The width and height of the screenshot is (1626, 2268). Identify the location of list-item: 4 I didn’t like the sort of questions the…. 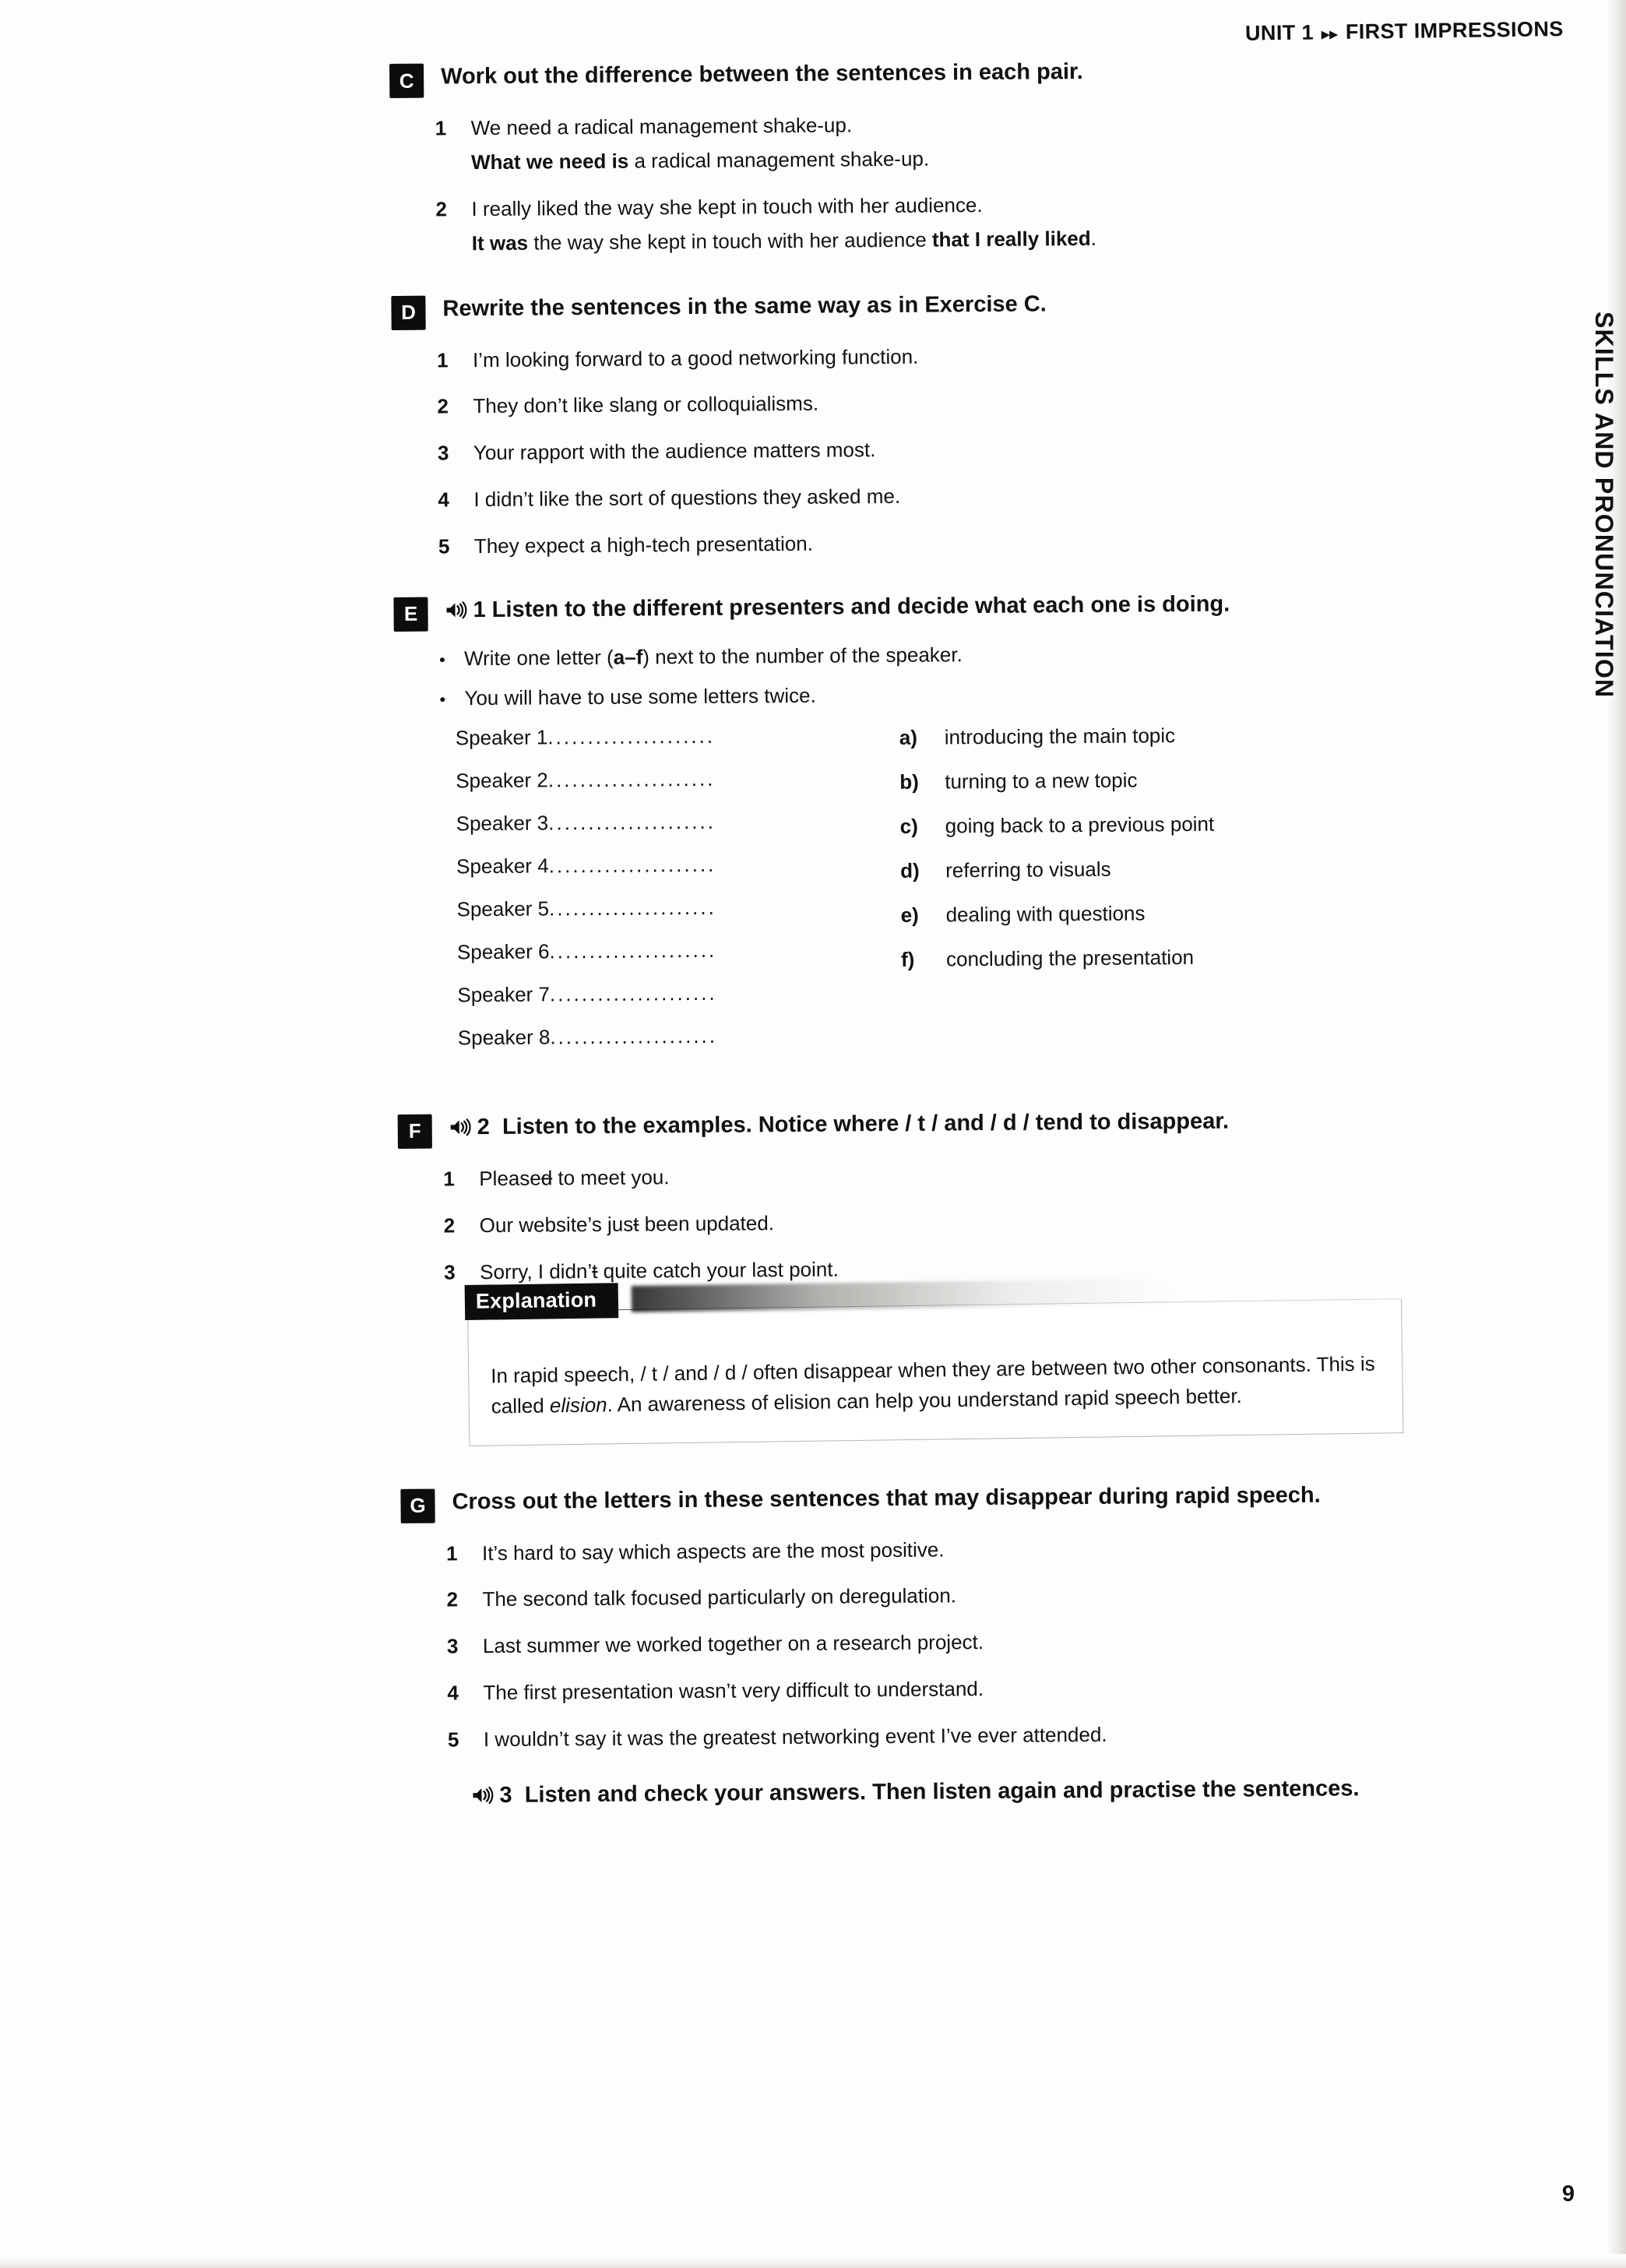
(968, 496).